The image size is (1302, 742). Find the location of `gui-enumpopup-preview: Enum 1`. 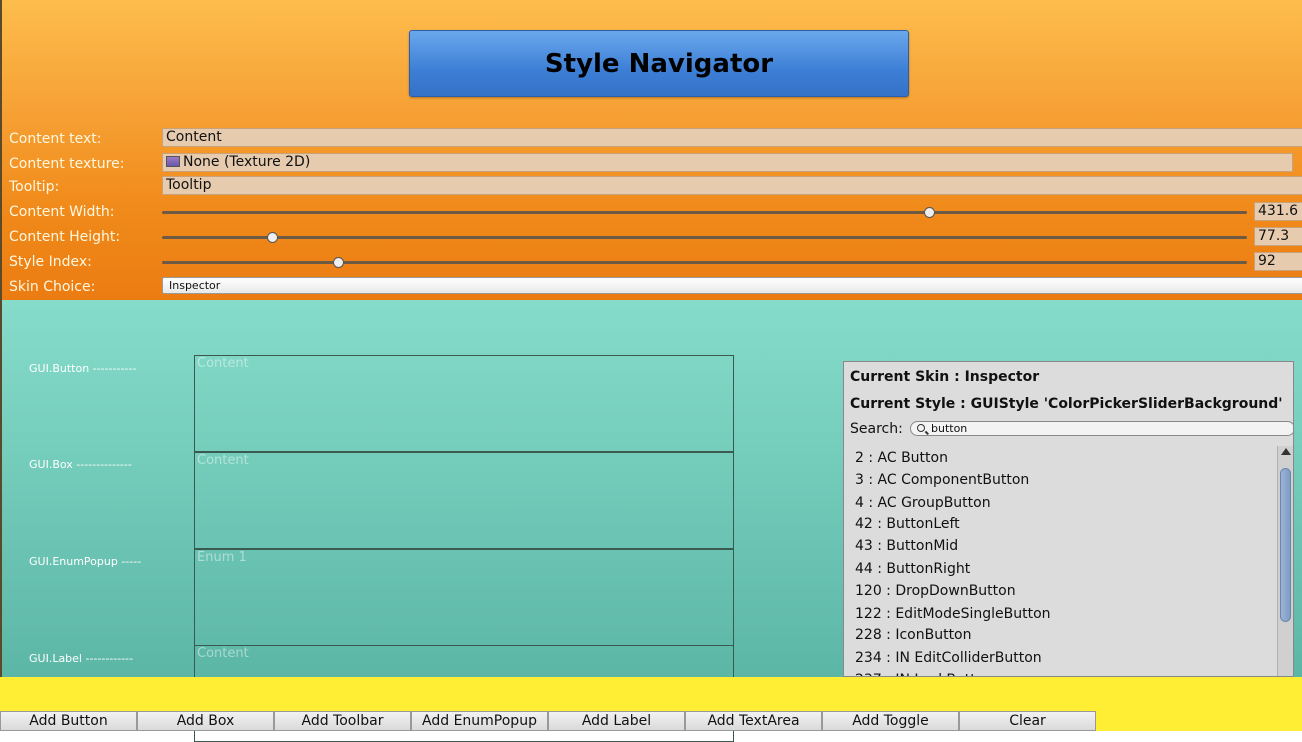

gui-enumpopup-preview: Enum 1 is located at coordinates (464, 597).